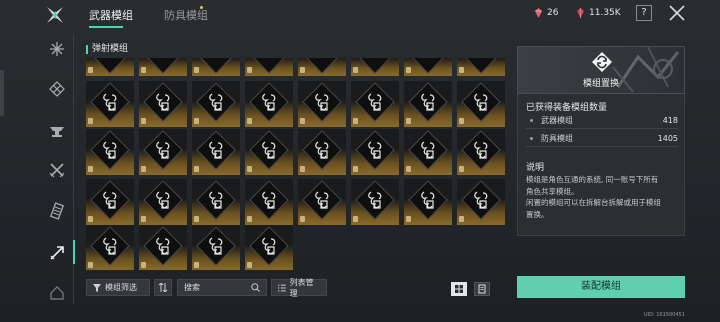 The width and height of the screenshot is (720, 322). I want to click on stat-weapon-mods: 武器模组 418, so click(602, 121).